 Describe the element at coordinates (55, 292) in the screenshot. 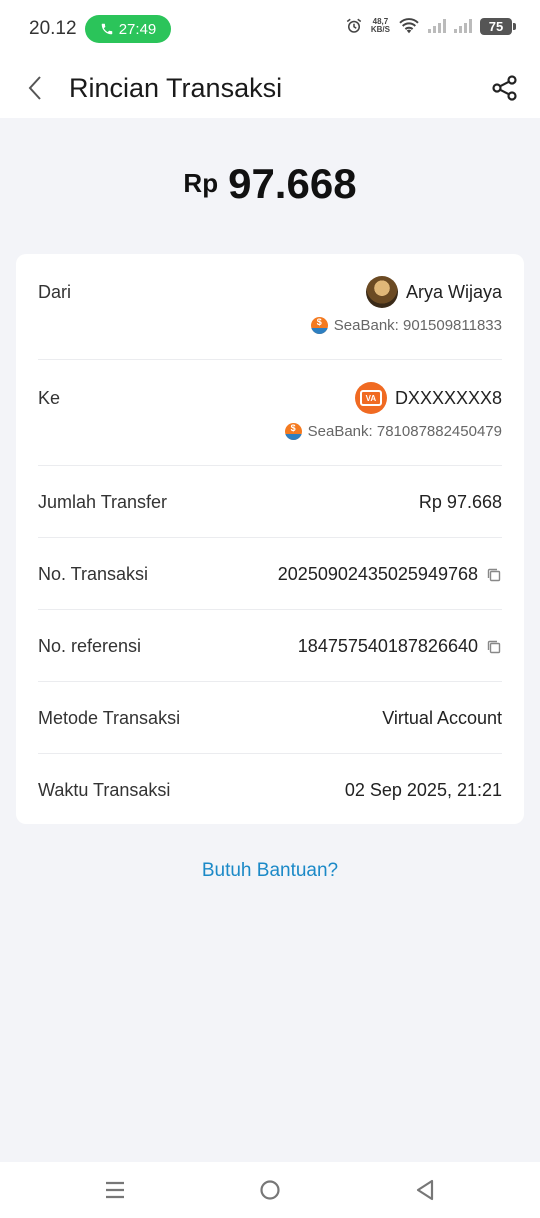

I see `from-label: Dari` at that location.